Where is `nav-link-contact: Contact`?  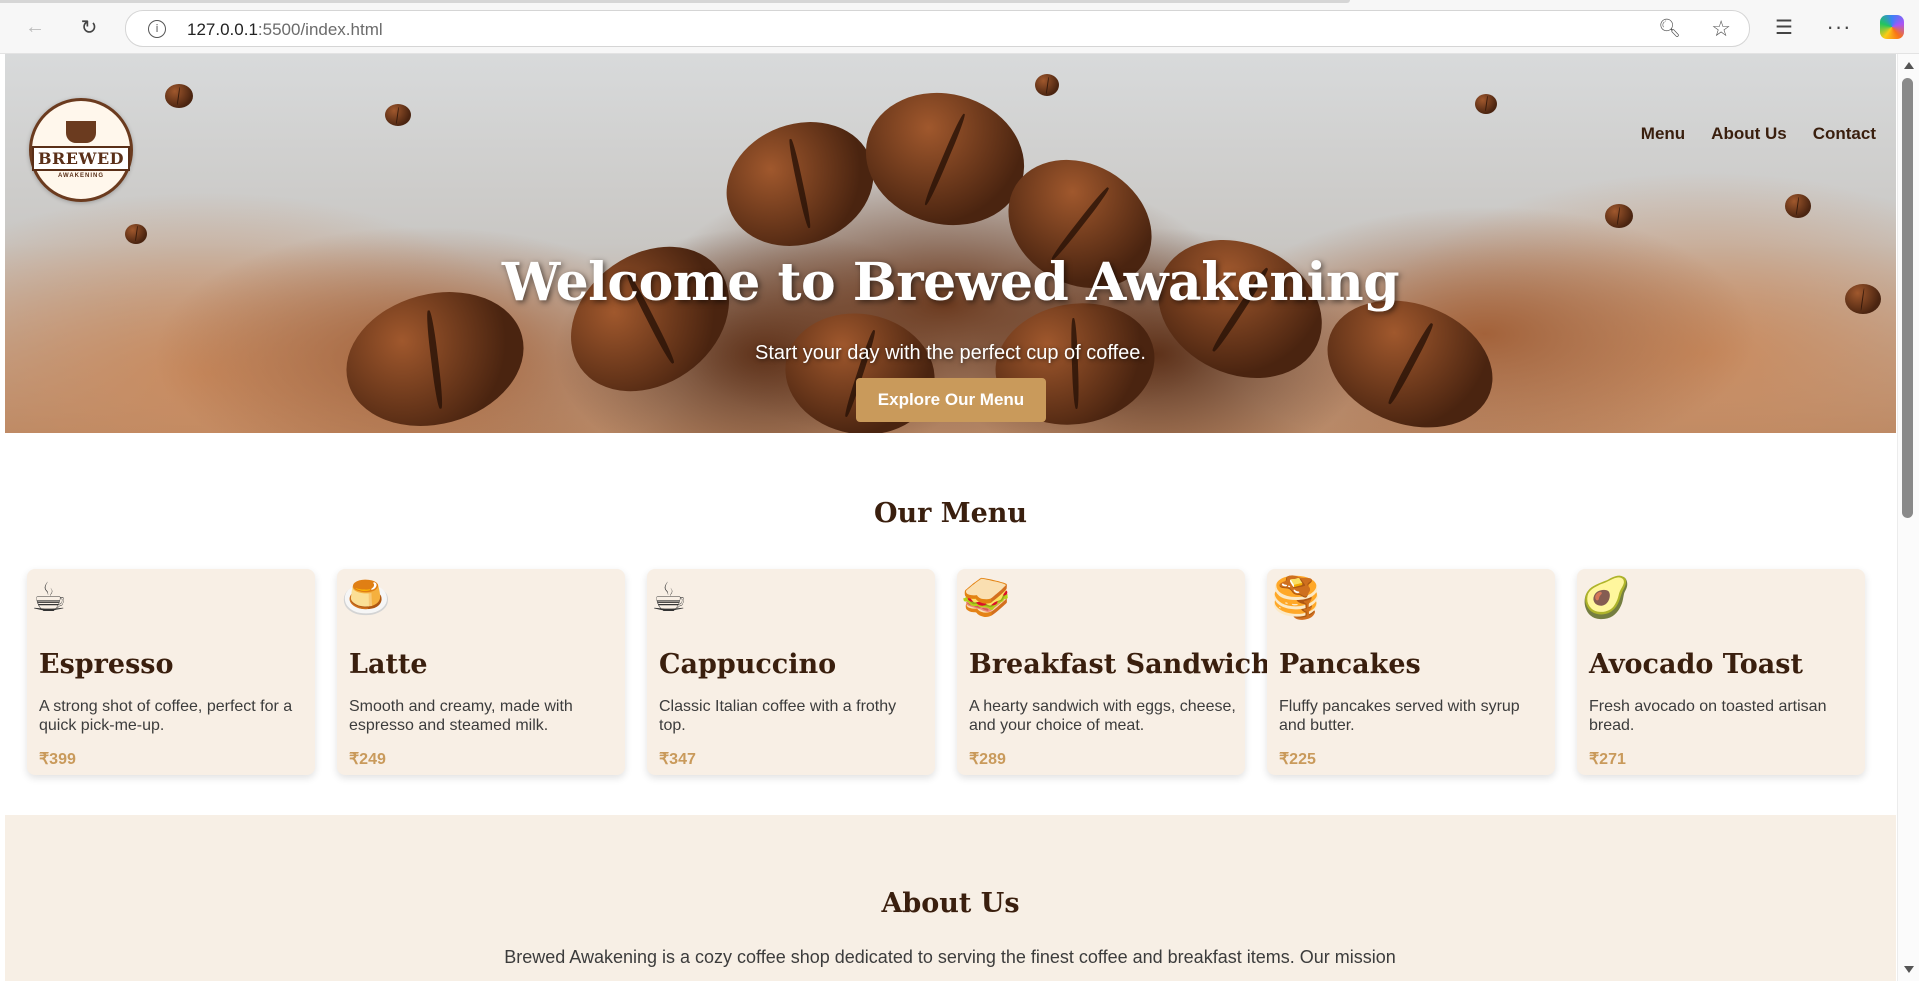 nav-link-contact: Contact is located at coordinates (1844, 134).